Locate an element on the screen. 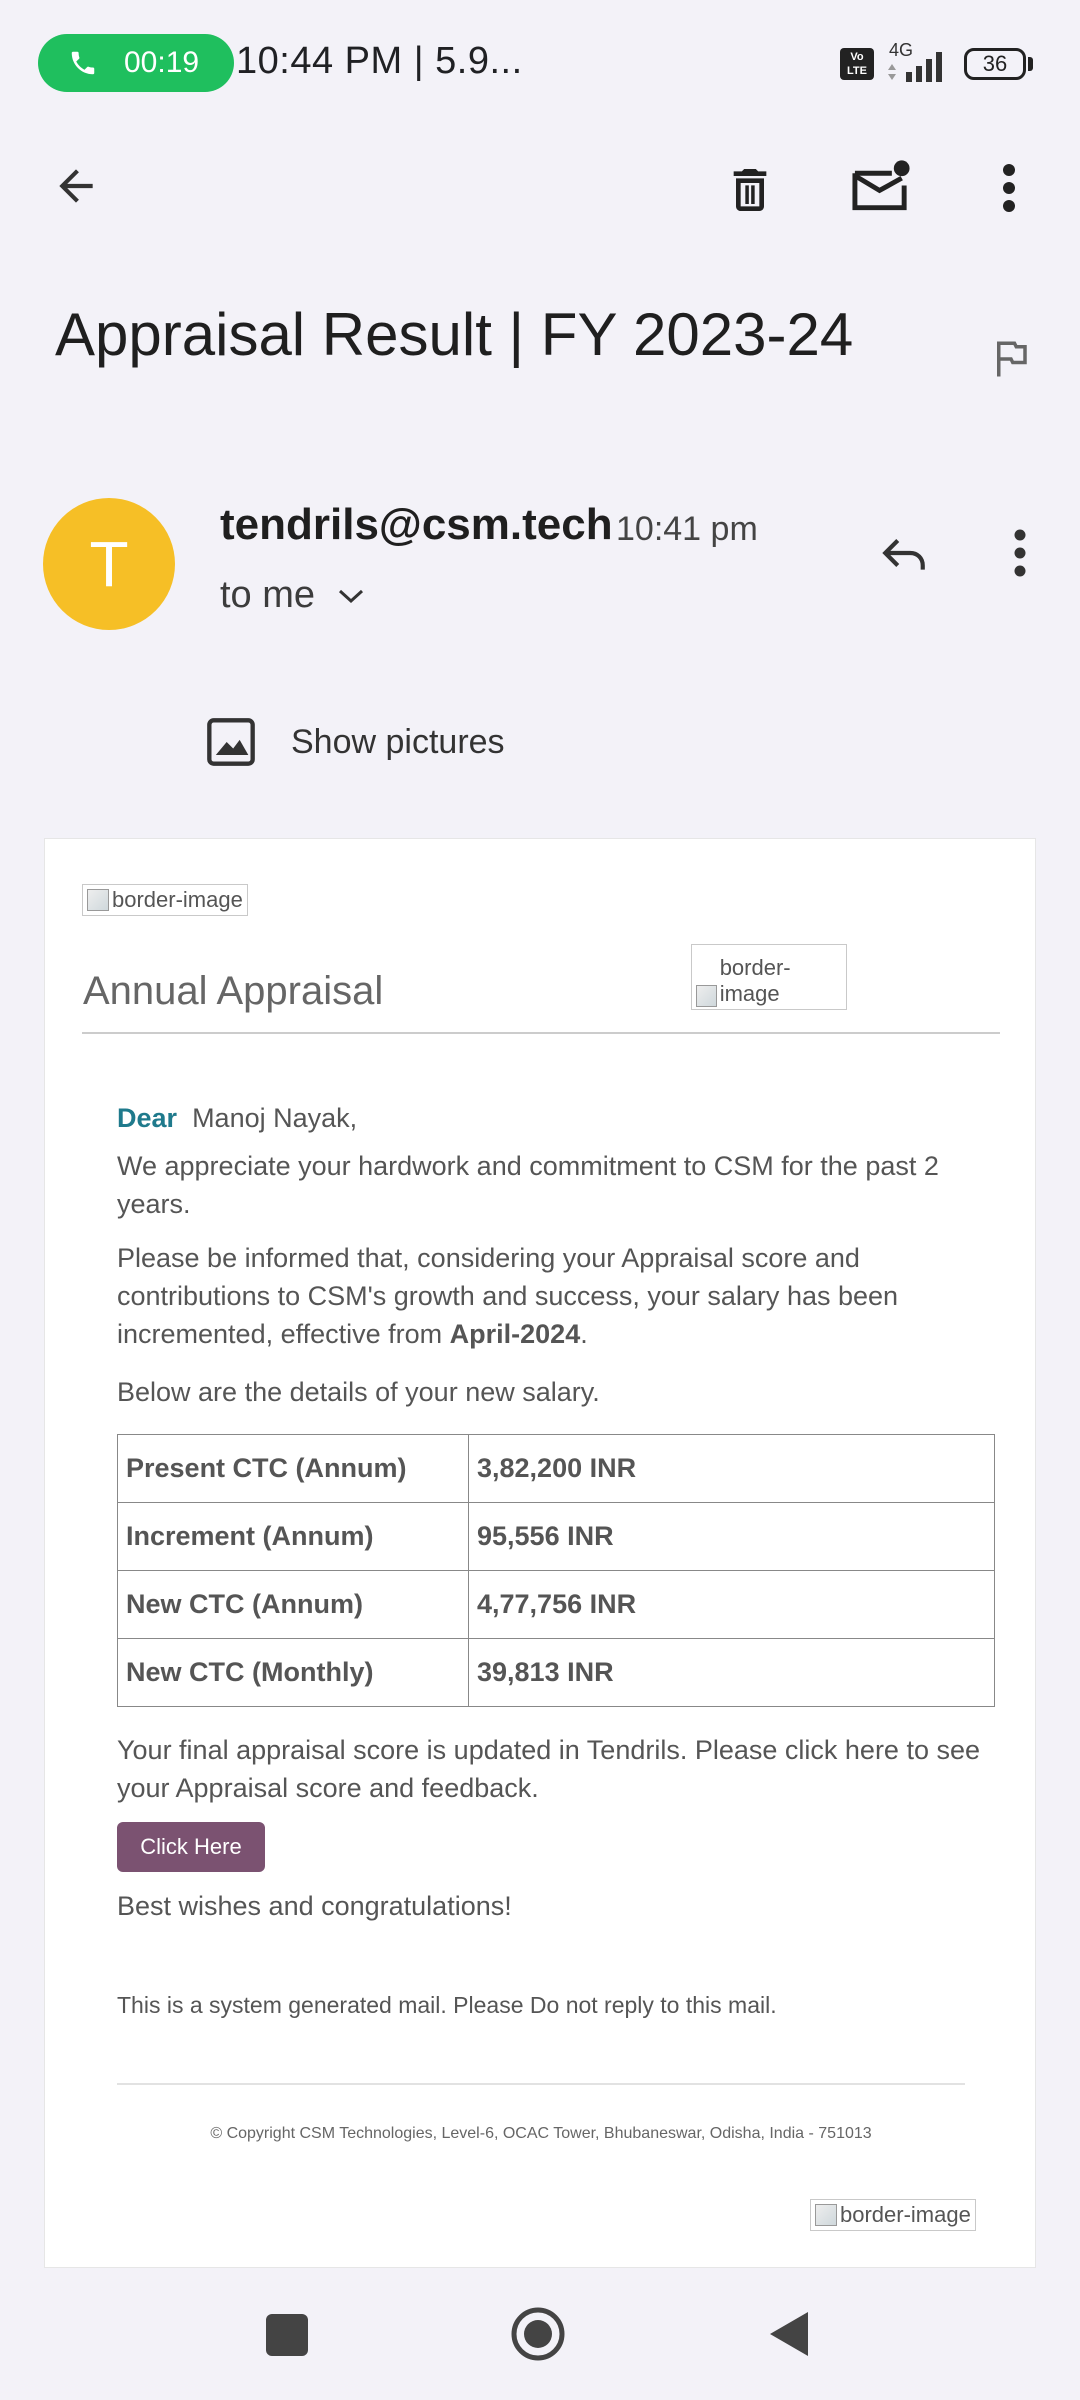  show-pictures-label: Show pictures is located at coordinates (398, 741).